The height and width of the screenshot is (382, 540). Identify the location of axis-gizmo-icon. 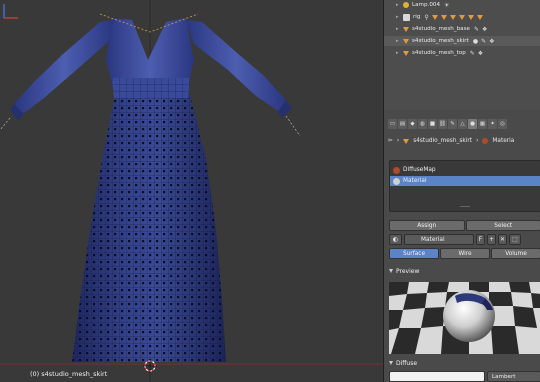
(10, 11).